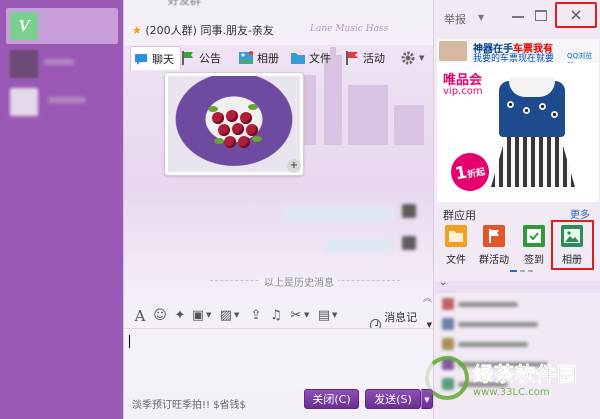  Describe the element at coordinates (258, 58) in the screenshot. I see `tab-album: 相册` at that location.